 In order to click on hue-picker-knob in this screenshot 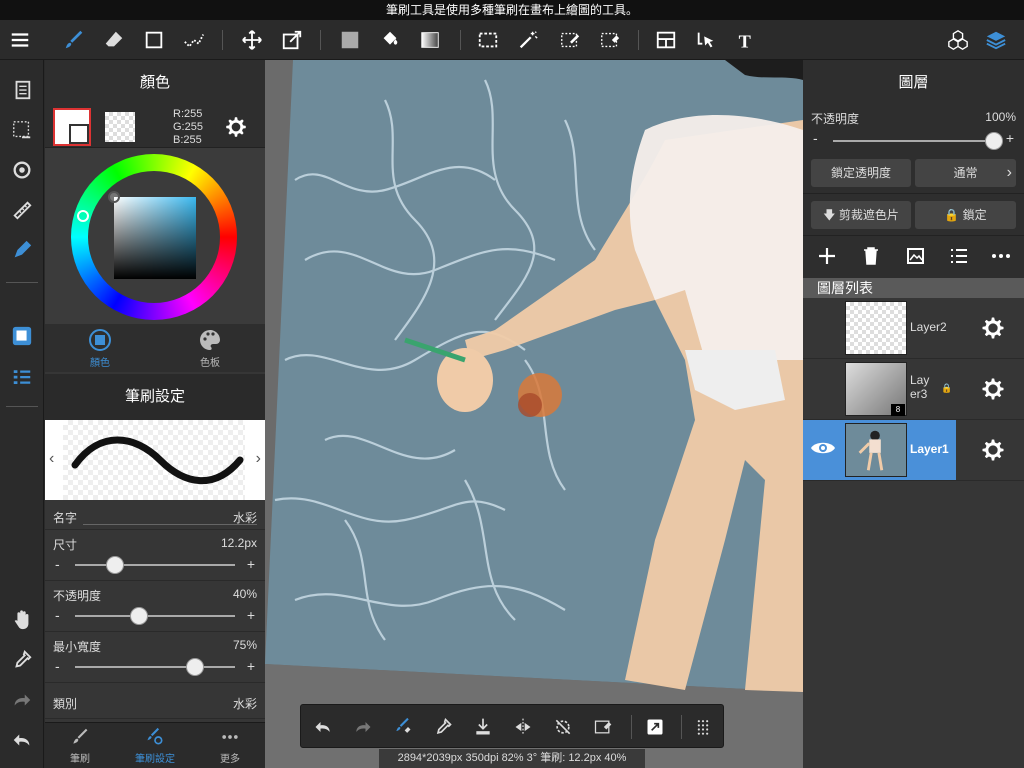, I will do `click(83, 216)`.